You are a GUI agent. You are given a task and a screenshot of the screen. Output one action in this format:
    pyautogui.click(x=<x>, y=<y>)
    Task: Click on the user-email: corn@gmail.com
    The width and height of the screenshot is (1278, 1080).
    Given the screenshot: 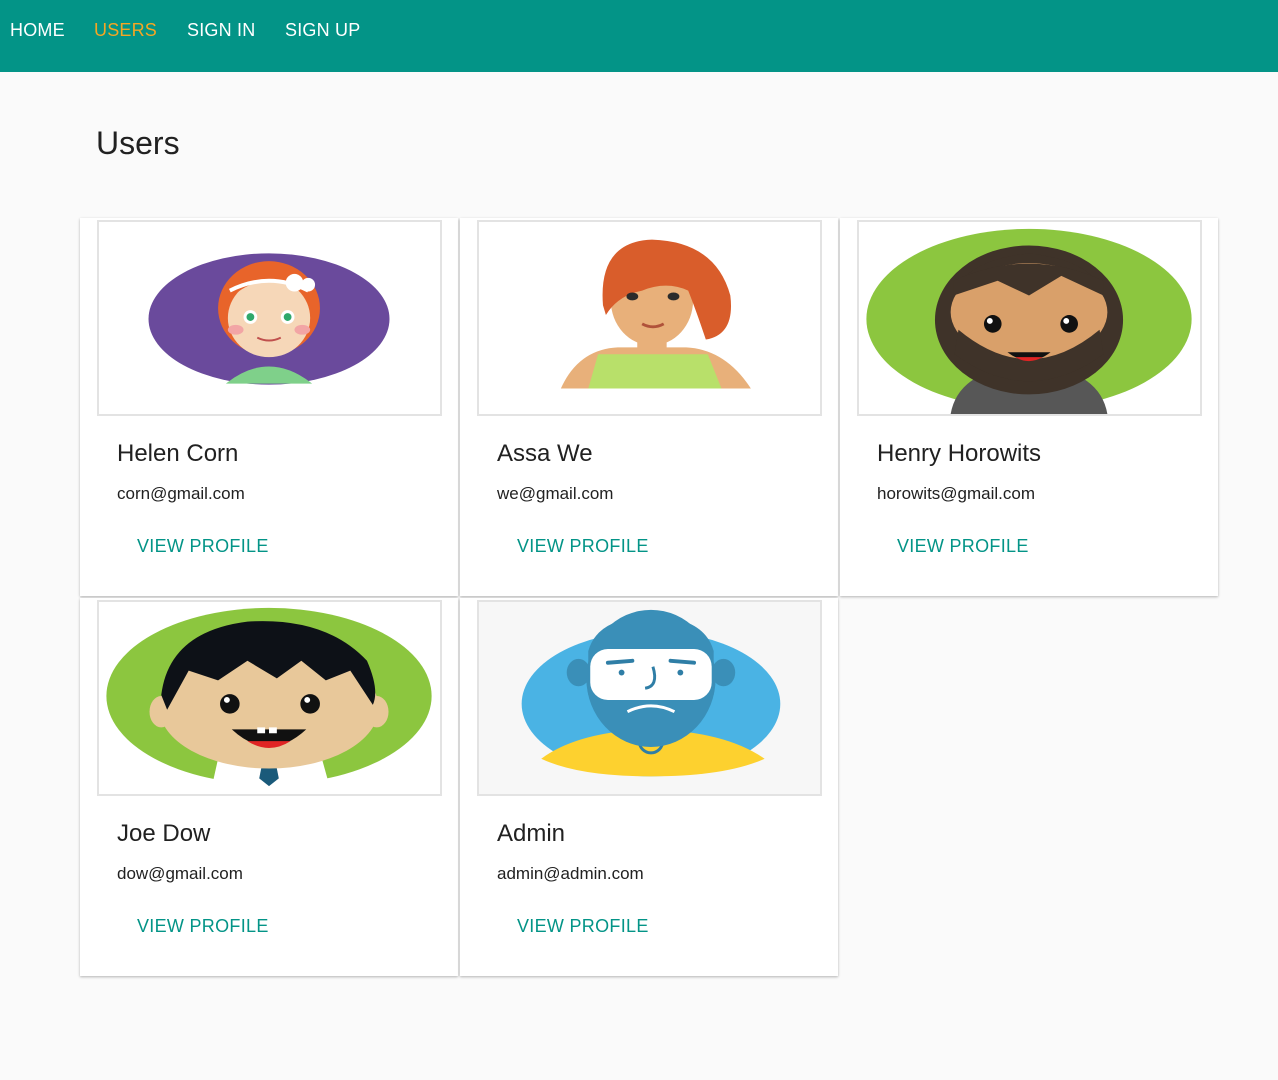 What is the action you would take?
    pyautogui.click(x=181, y=493)
    